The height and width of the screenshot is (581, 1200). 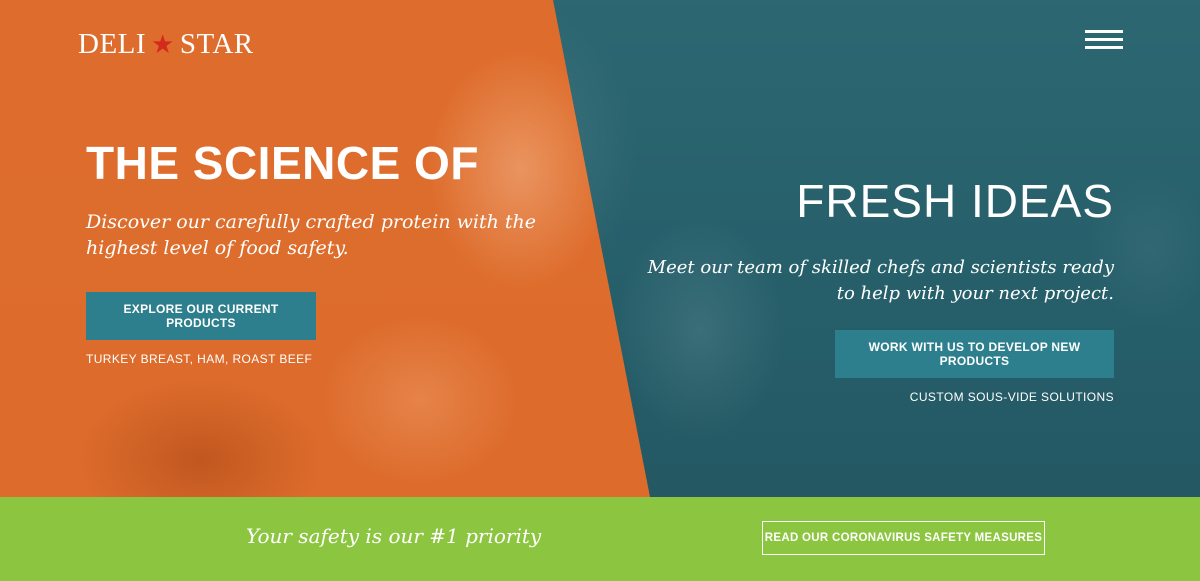 I want to click on hamburger-menu-icon, so click(x=1104, y=40).